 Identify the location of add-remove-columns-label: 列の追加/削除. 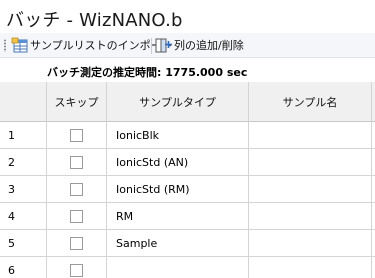
(209, 45).